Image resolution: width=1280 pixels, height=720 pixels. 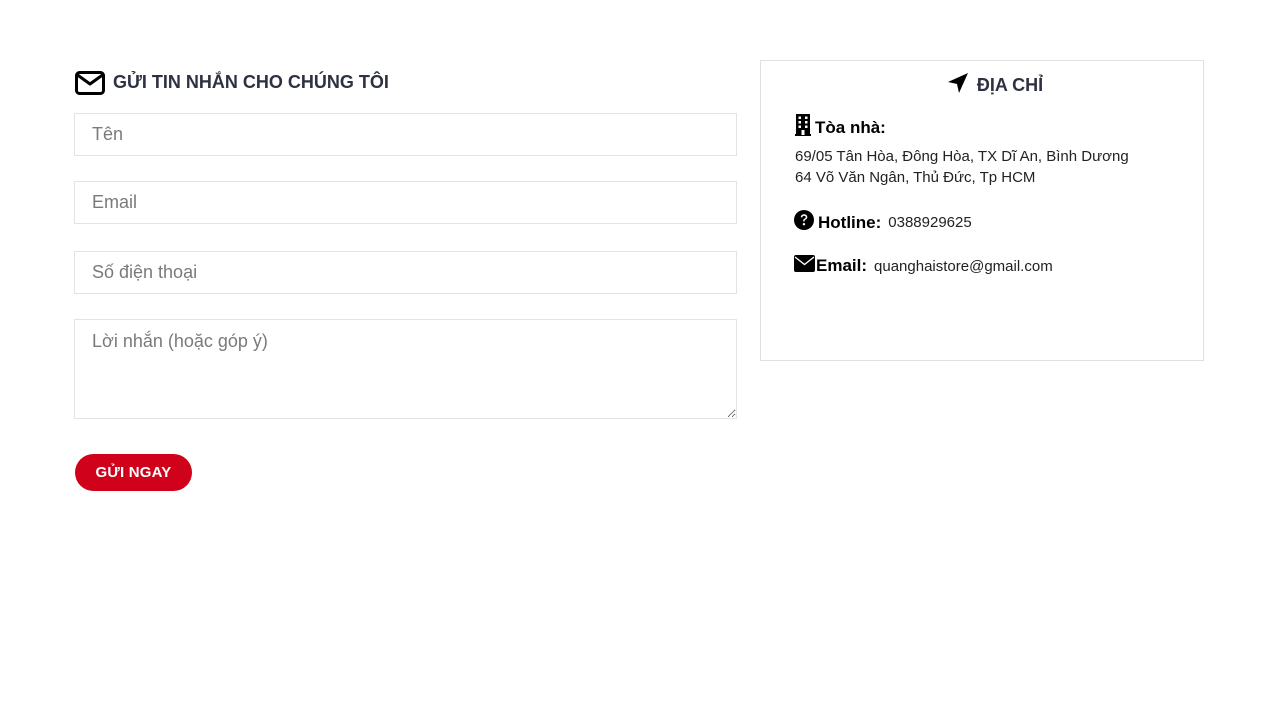 I want to click on address-title: ĐỊA CHỈ, so click(x=982, y=85).